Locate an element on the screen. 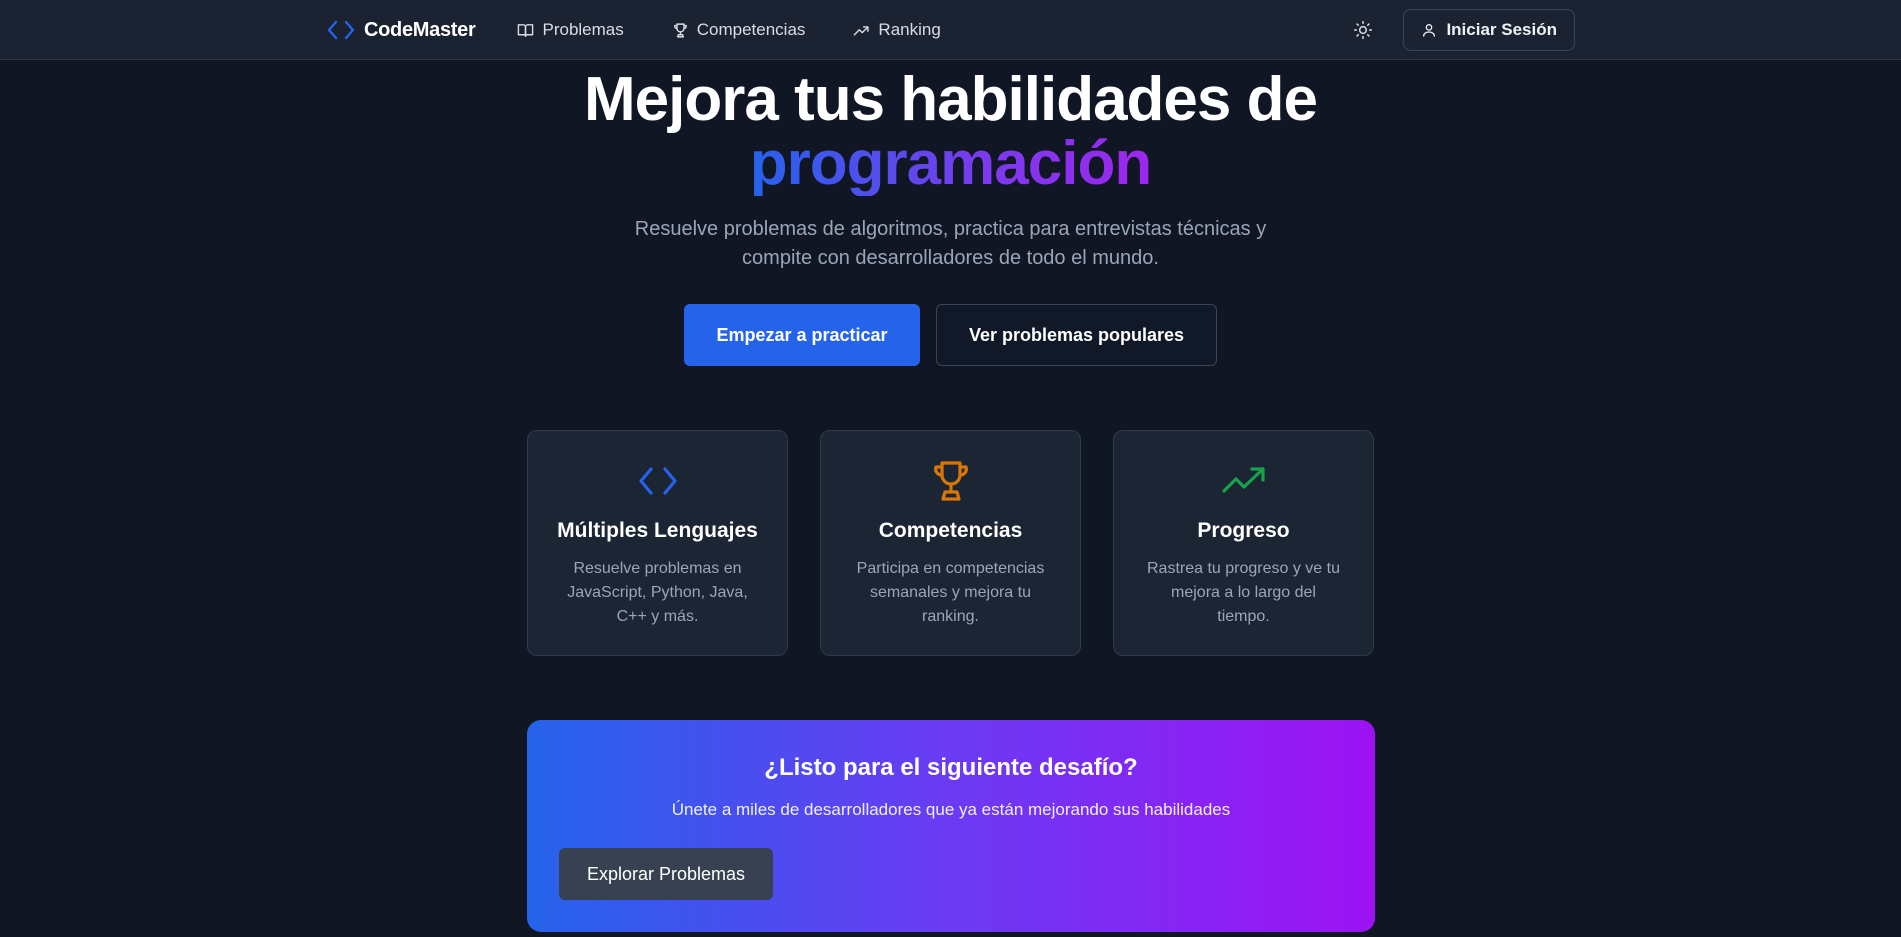  banner-title: ¿Listo para el siguiente desafío? is located at coordinates (951, 767).